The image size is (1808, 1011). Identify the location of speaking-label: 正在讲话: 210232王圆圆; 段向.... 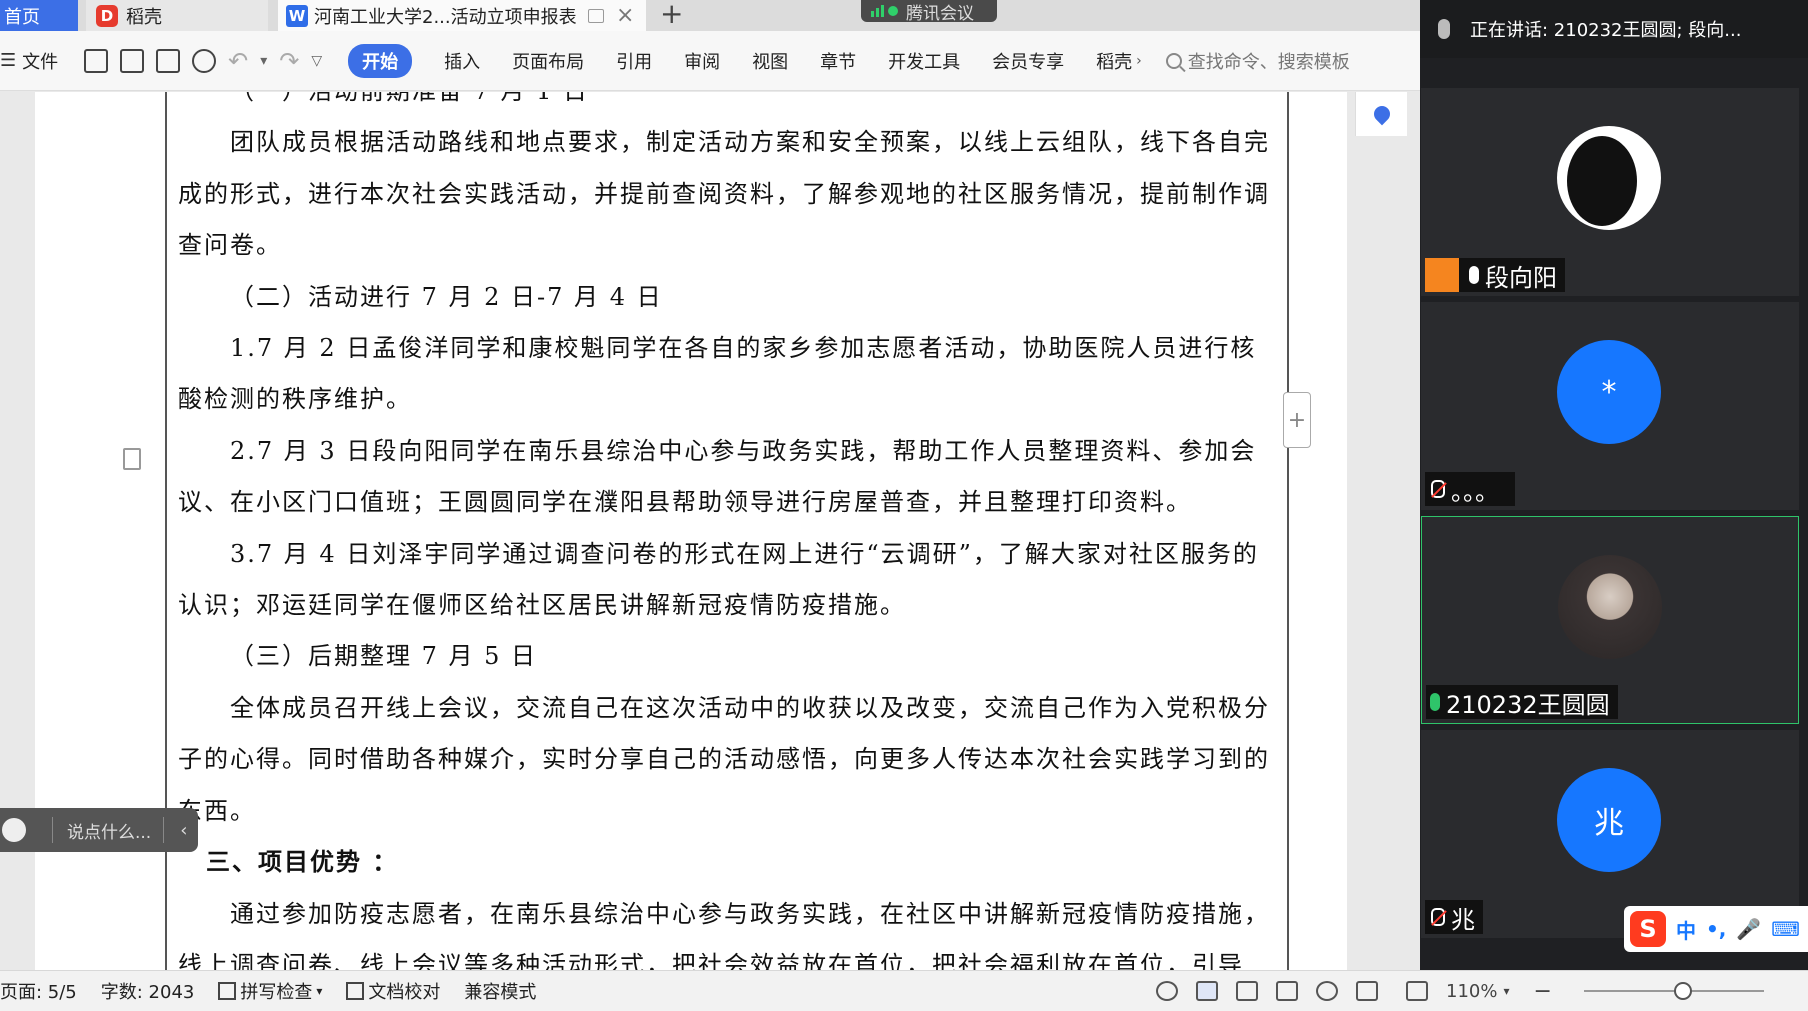
(1606, 30).